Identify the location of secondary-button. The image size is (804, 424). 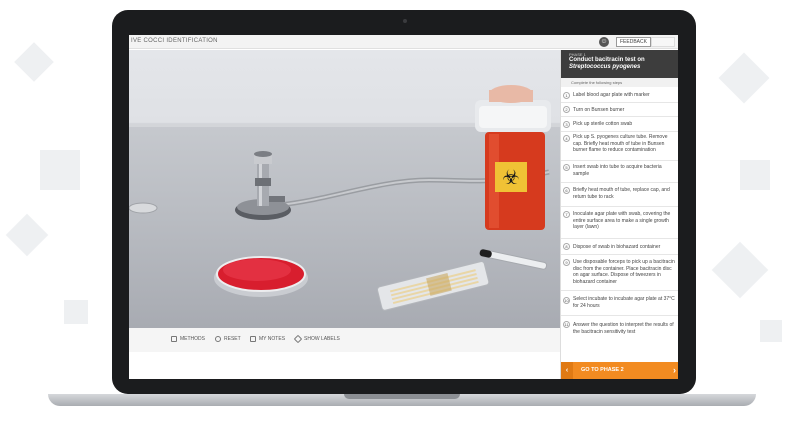
(663, 42).